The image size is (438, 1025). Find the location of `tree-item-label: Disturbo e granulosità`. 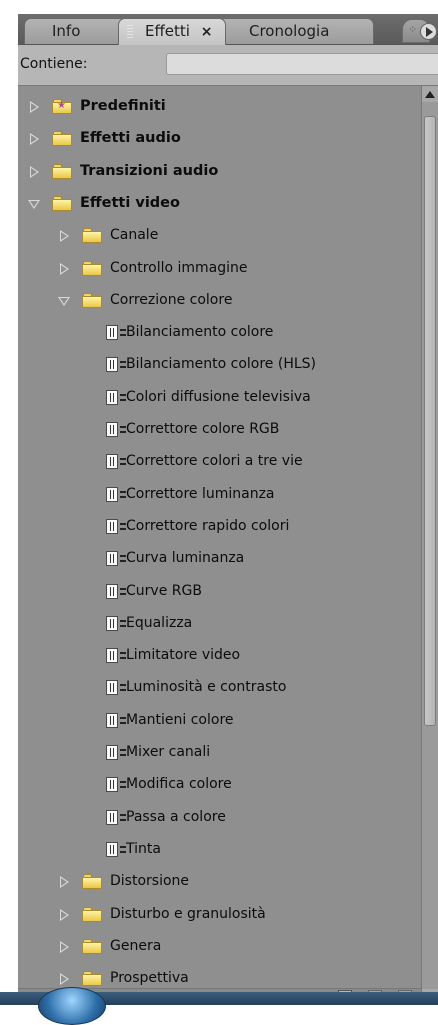

tree-item-label: Disturbo e granulosità is located at coordinates (188, 913).